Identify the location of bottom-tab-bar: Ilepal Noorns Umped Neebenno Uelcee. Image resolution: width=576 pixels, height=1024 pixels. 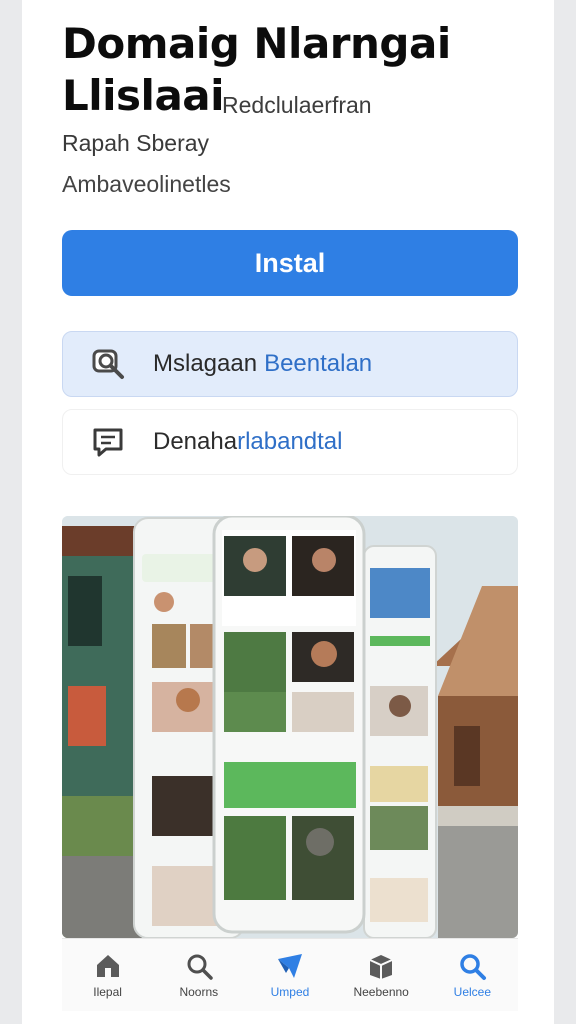
(290, 974).